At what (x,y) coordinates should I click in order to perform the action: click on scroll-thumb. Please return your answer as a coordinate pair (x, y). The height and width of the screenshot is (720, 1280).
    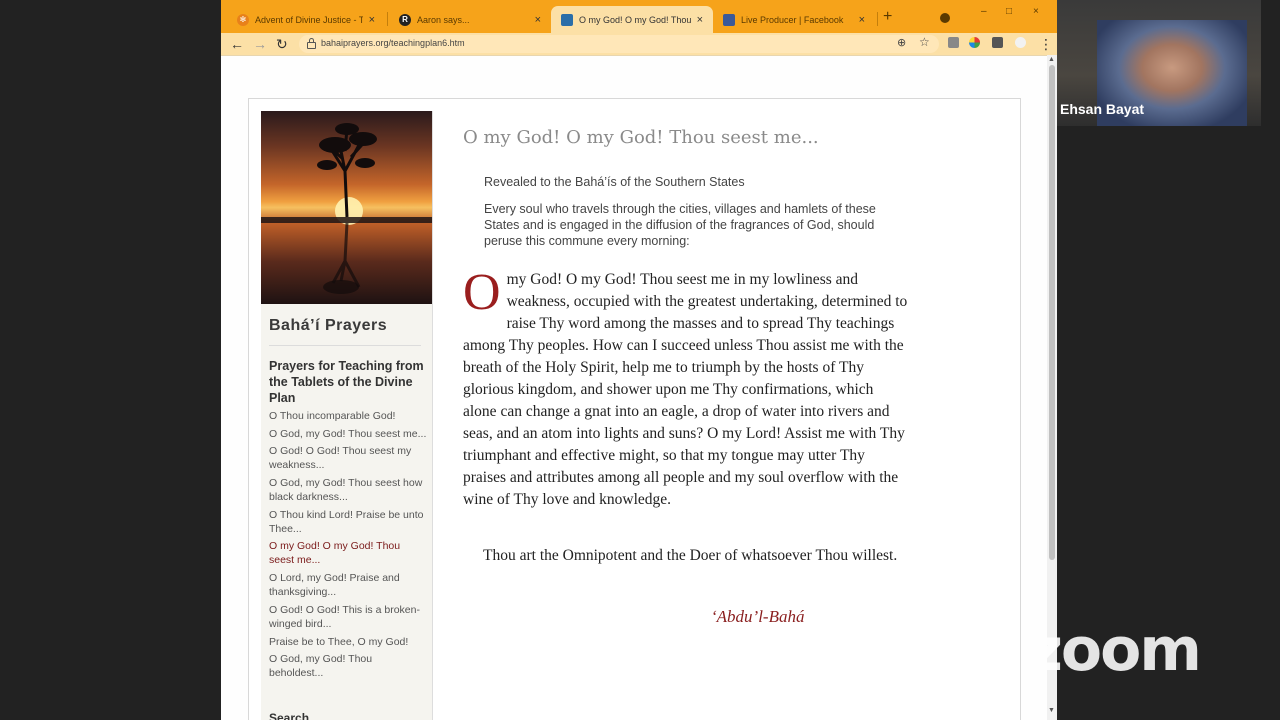
    Looking at the image, I should click on (1052, 312).